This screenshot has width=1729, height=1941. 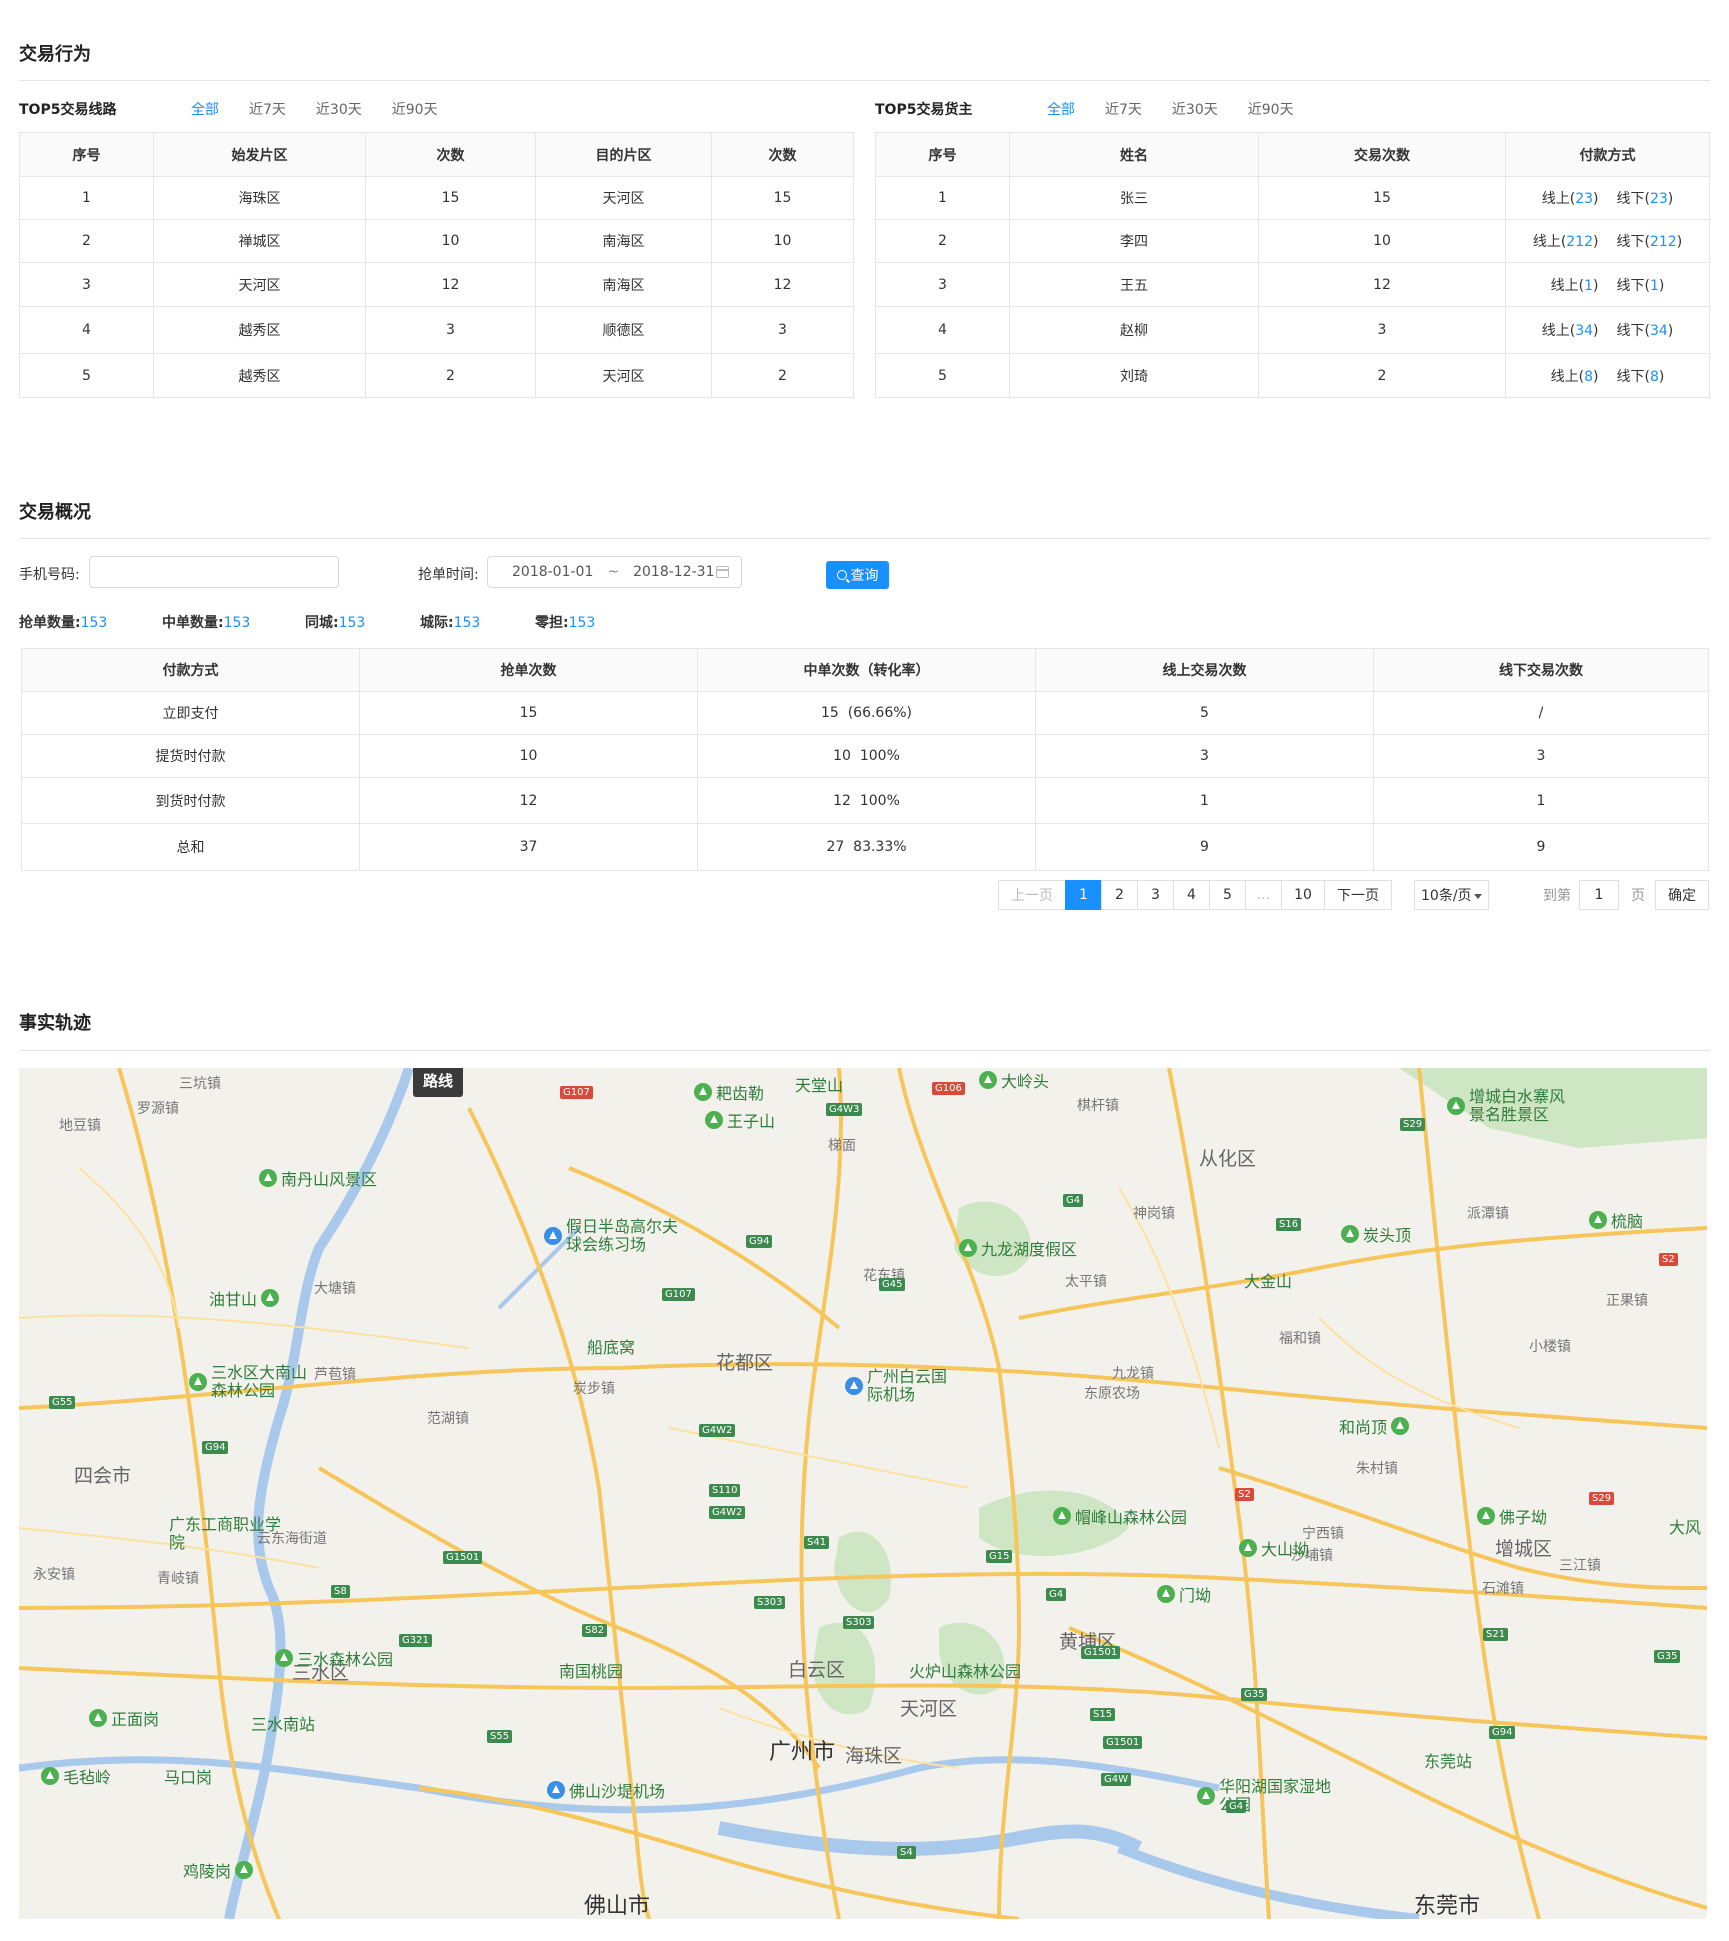 I want to click on payment-cell: 线上(212) 线下(212), so click(x=1607, y=241).